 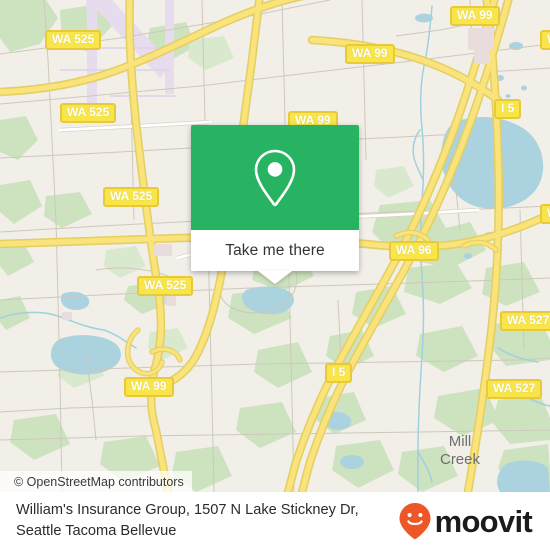 I want to click on svg-text: Mill, so click(x=460, y=441).